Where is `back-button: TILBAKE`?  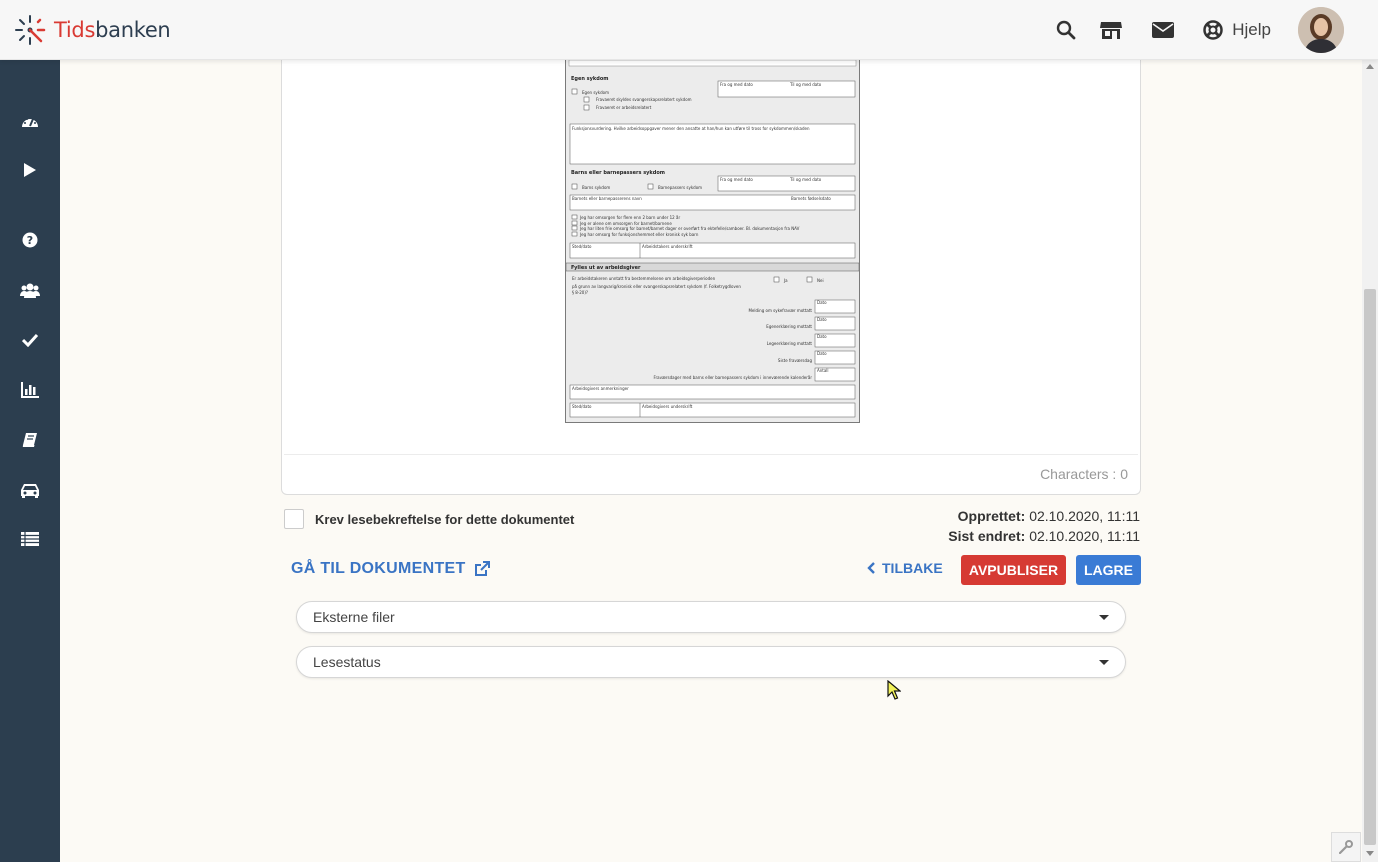
back-button: TILBAKE is located at coordinates (905, 568).